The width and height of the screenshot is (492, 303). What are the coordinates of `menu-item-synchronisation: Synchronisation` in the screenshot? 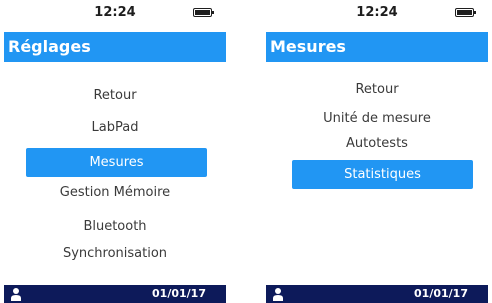 It's located at (115, 254).